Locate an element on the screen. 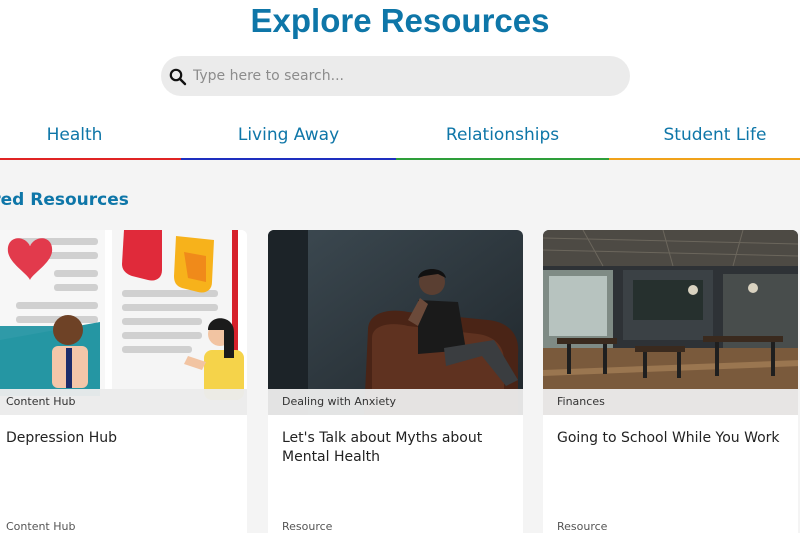 The image size is (800, 533). card-title: Going to School While You Work is located at coordinates (672, 438).